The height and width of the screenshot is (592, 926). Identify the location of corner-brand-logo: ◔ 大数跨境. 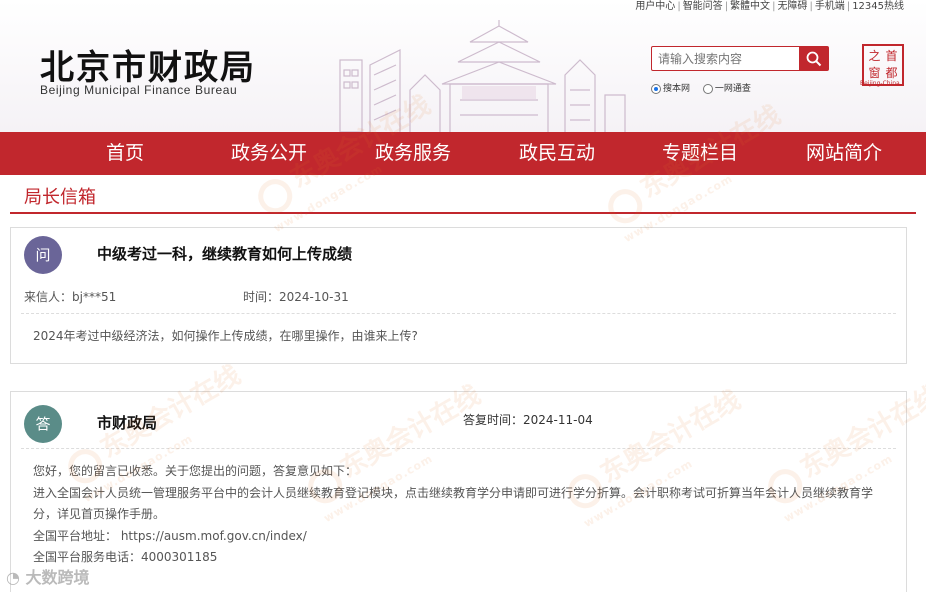
(48, 577).